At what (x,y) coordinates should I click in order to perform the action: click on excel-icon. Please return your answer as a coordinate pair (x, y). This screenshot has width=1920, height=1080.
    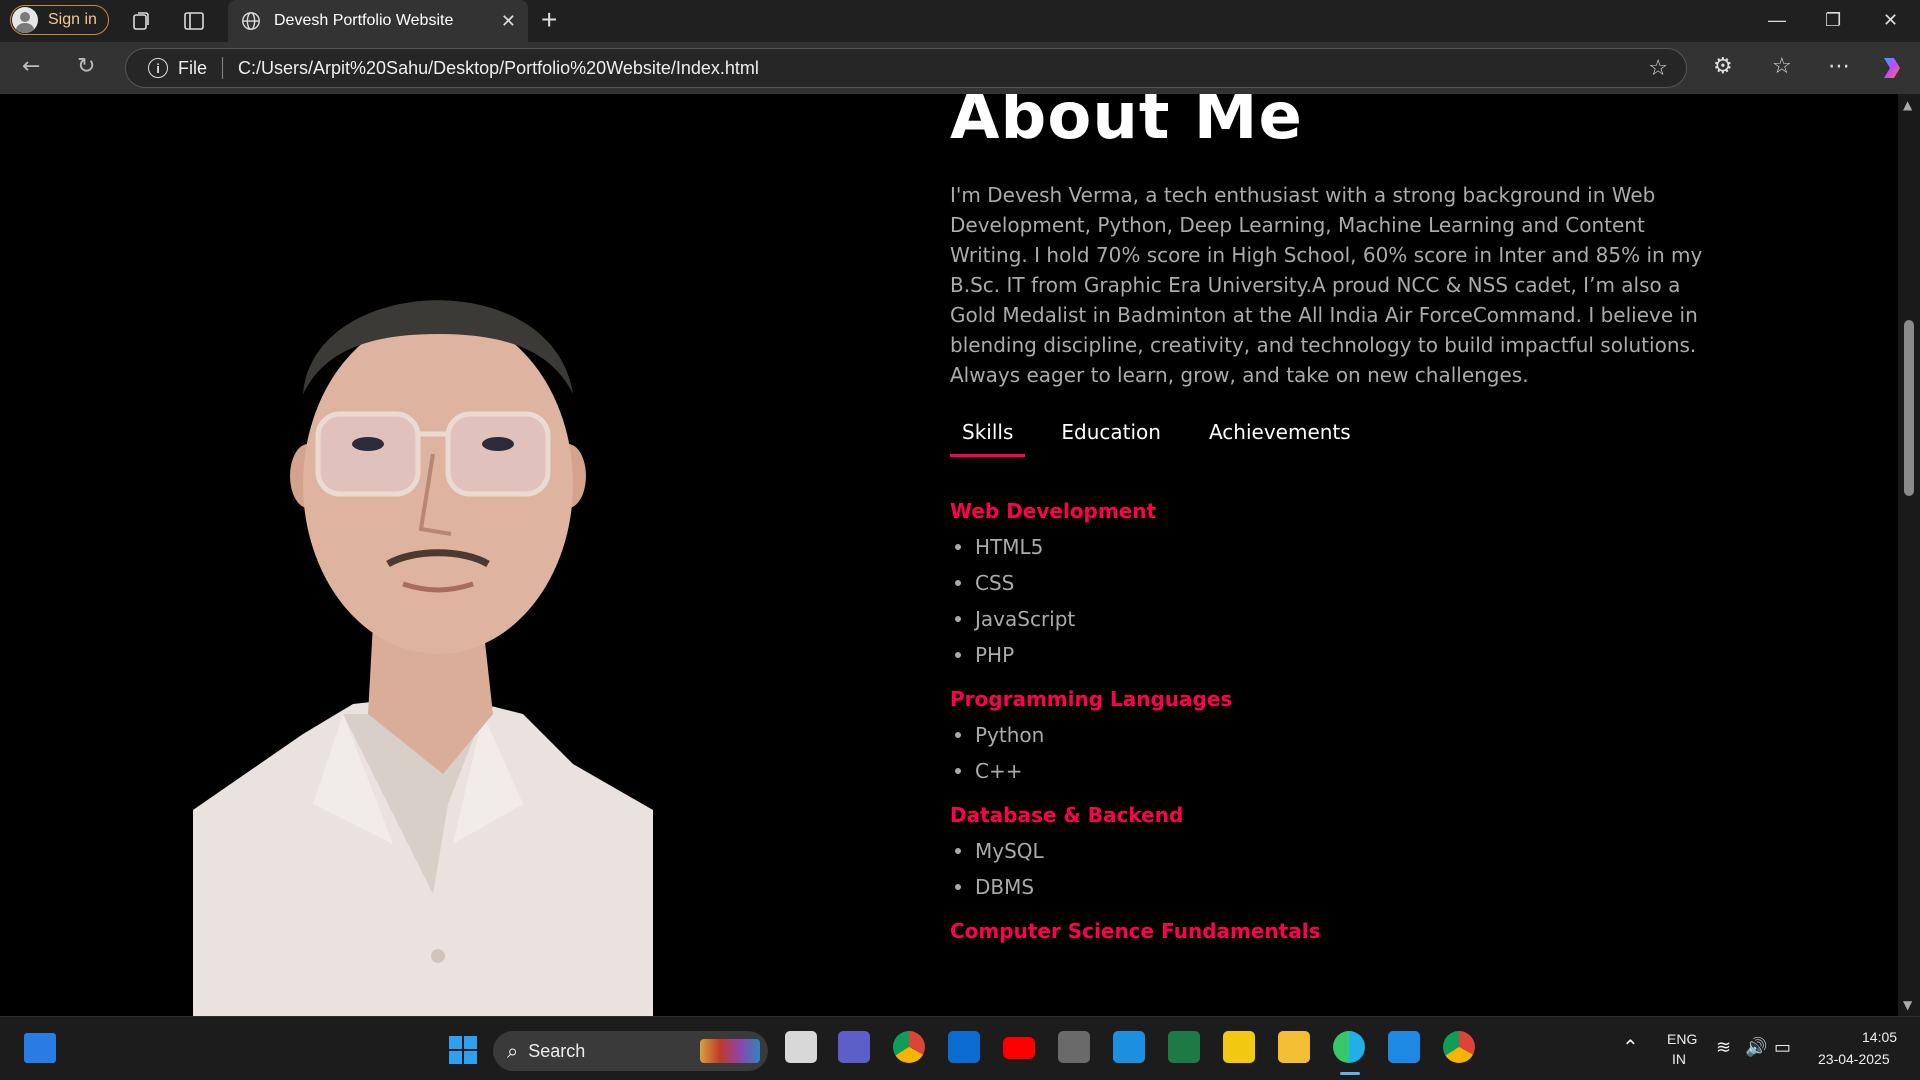
    Looking at the image, I should click on (1184, 1047).